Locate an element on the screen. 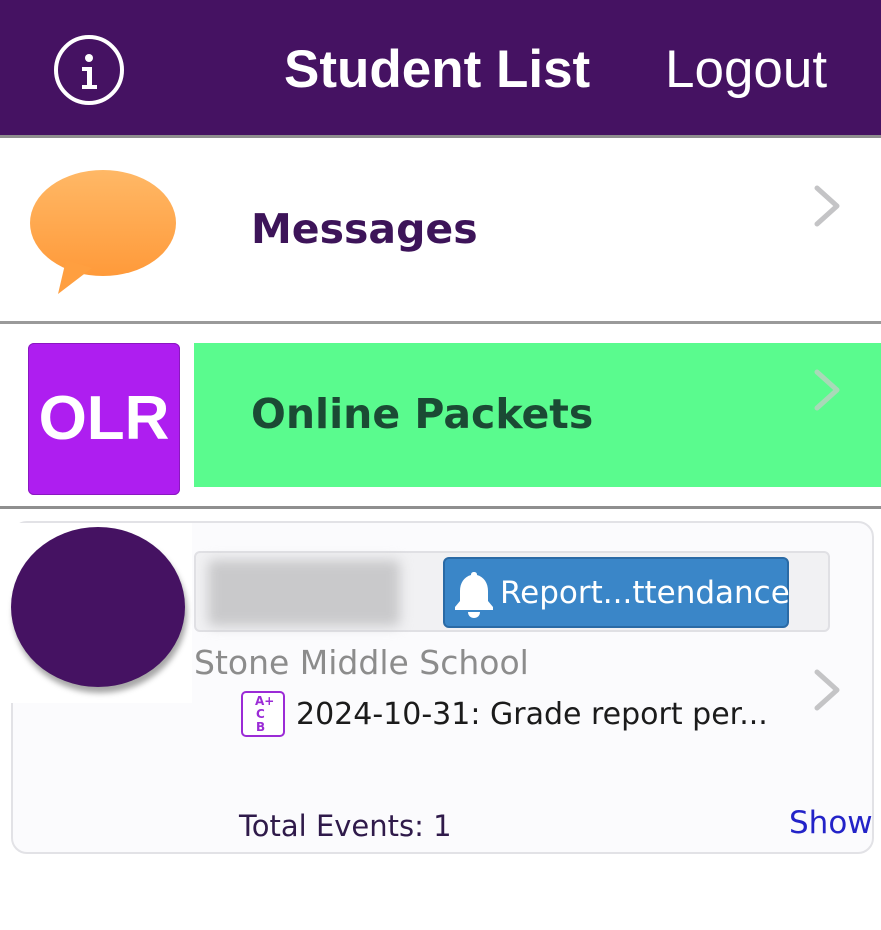  bell-icon is located at coordinates (474, 595).